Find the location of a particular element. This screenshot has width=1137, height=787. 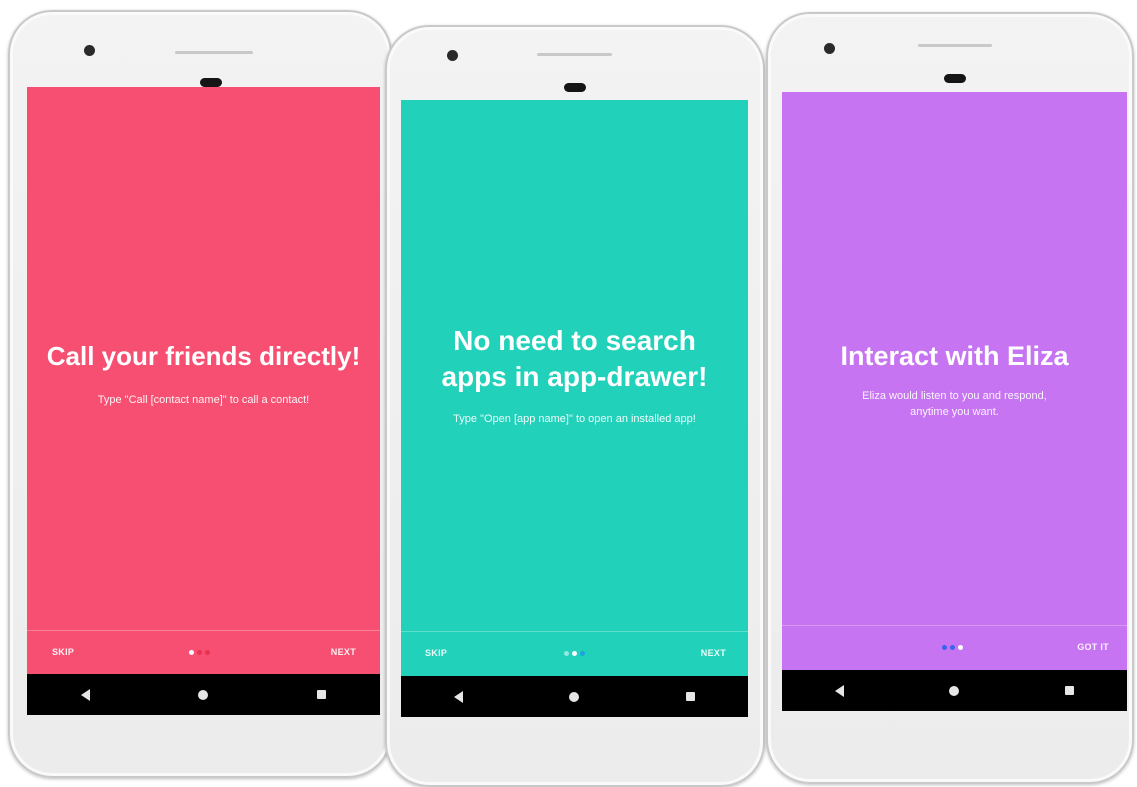

slide-title: Interact with Eliza is located at coordinates (954, 356).